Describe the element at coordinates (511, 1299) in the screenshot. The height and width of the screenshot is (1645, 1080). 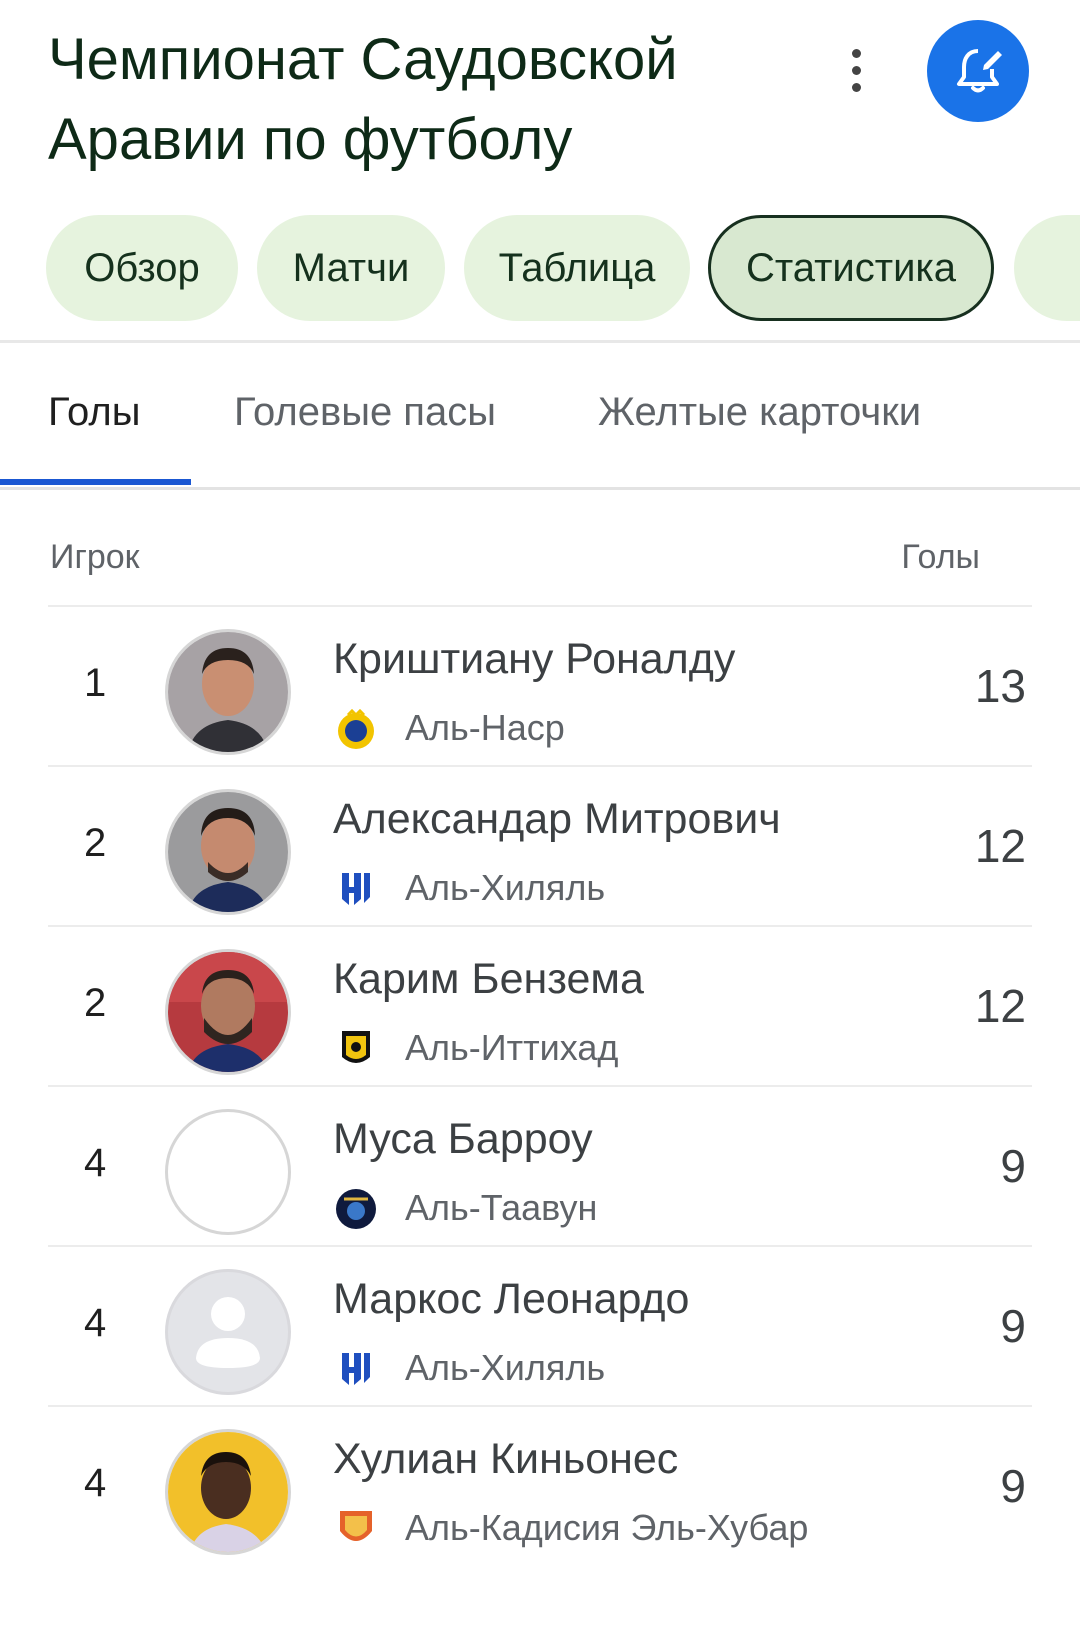
I see `player-name: Маркос Леонардо` at that location.